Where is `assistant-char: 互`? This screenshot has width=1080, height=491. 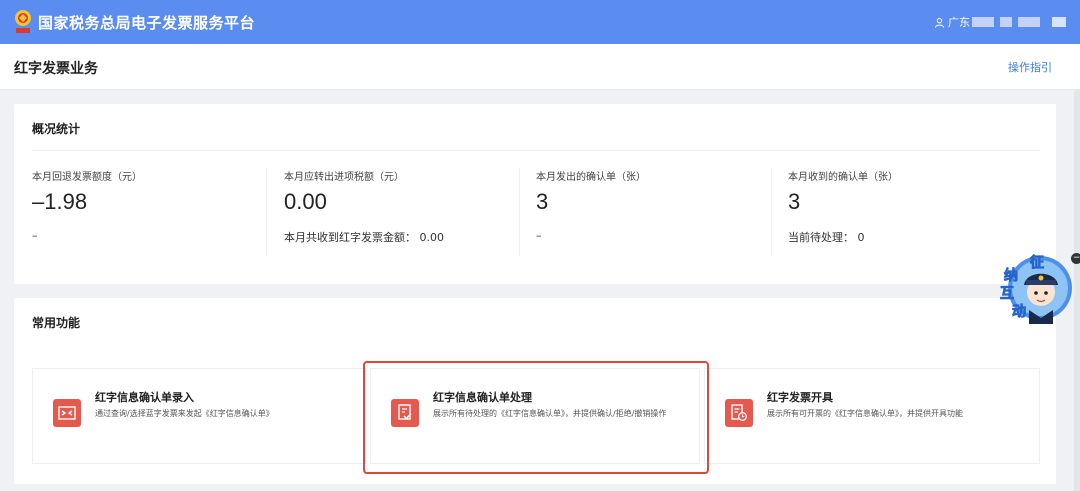 assistant-char: 互 is located at coordinates (1007, 294).